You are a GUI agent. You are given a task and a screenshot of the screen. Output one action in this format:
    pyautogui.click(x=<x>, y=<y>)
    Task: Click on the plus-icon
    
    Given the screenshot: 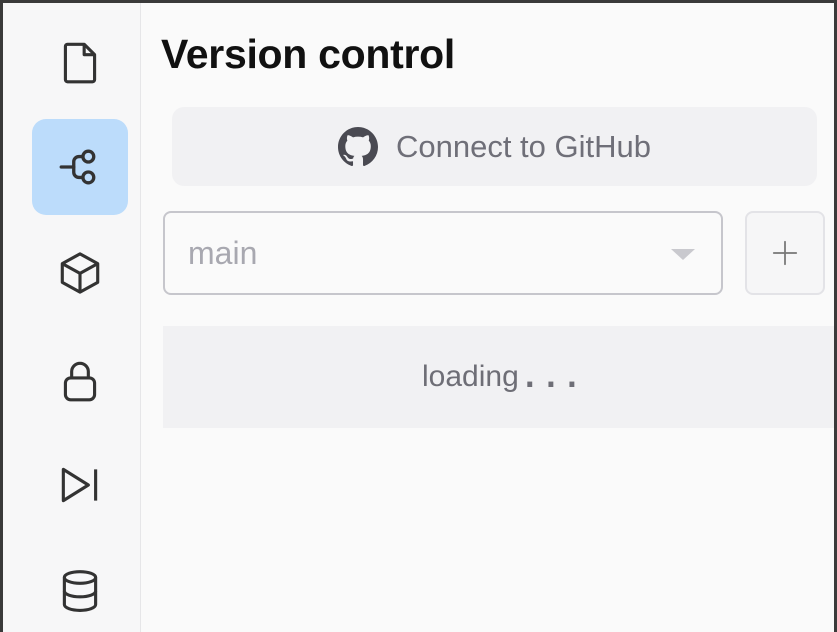 What is the action you would take?
    pyautogui.click(x=785, y=253)
    